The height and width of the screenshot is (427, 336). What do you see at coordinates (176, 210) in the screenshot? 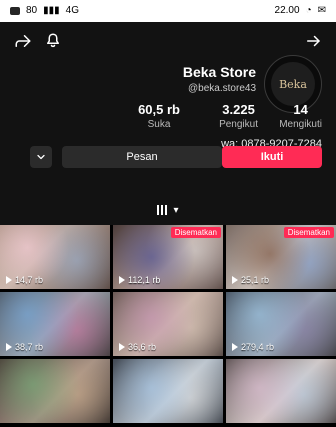
I see `tab-caret: ▾` at bounding box center [176, 210].